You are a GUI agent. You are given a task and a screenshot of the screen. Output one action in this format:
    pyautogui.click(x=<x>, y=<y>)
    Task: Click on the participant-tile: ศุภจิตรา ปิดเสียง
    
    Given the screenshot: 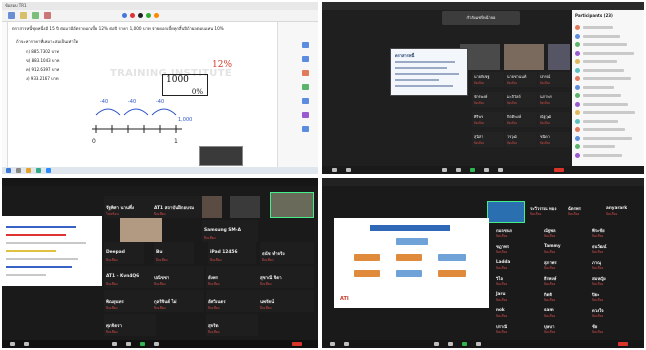 What is the action you would take?
    pyautogui.click(x=130, y=325)
    